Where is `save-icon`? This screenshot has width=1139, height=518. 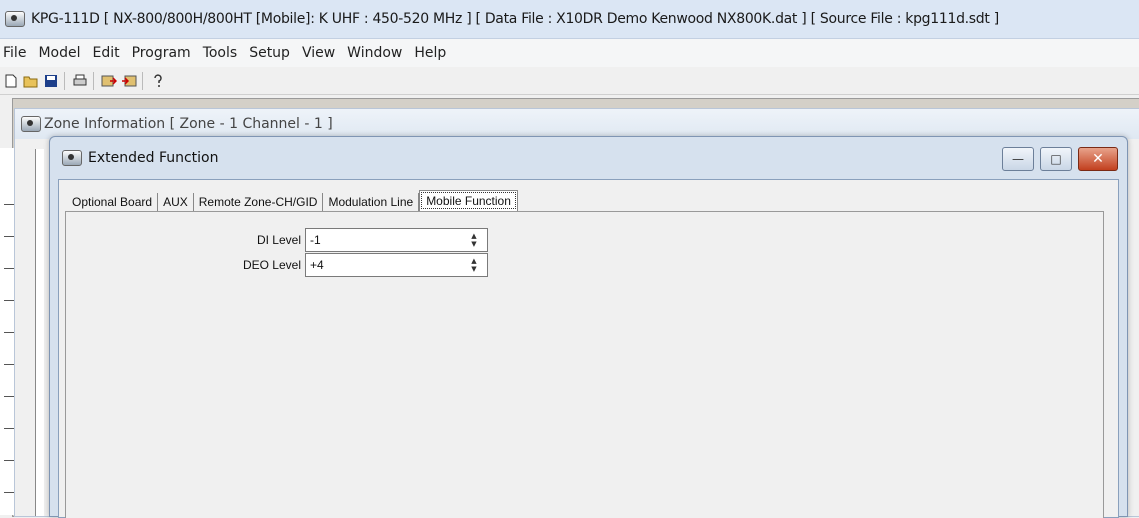 save-icon is located at coordinates (51, 81).